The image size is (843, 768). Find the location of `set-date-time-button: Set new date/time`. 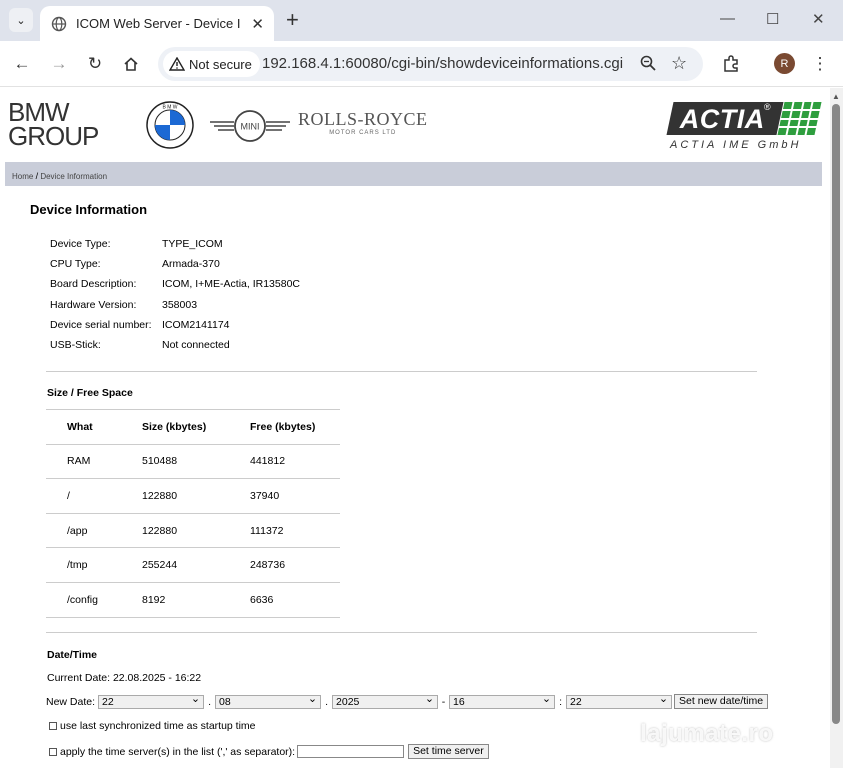

set-date-time-button: Set new date/time is located at coordinates (721, 701).